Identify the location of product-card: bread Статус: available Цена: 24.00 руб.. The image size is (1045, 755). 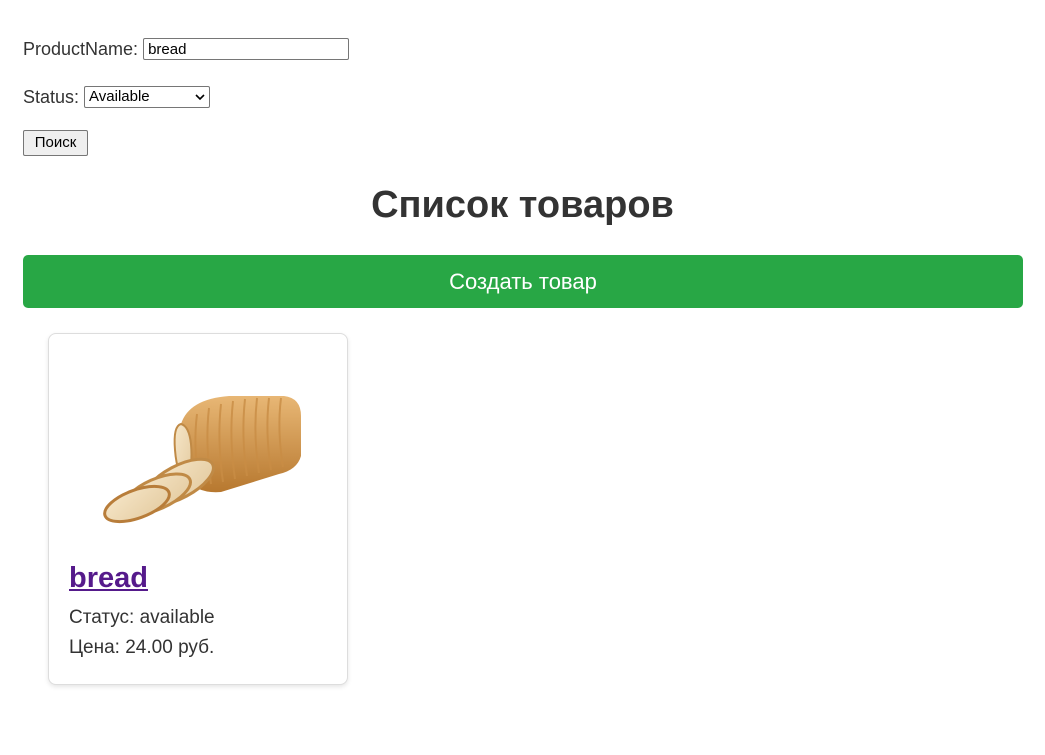
(198, 509).